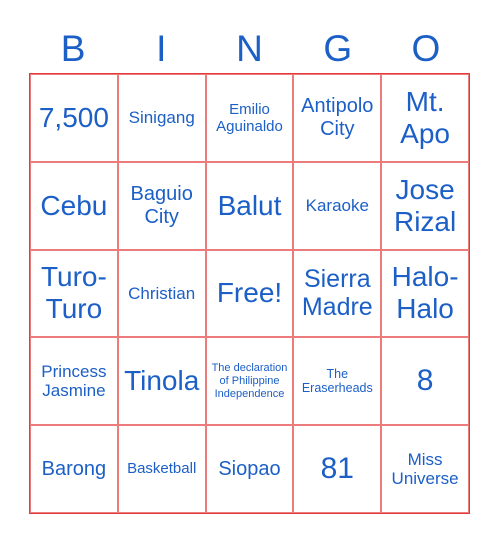  Describe the element at coordinates (161, 48) in the screenshot. I see `header-letter-i: I` at that location.